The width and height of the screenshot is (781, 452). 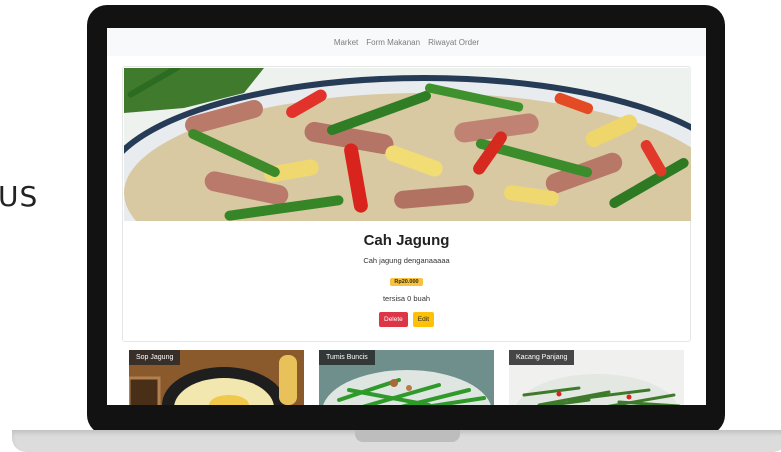 I want to click on nav-riwayat-order: Riwayat Order, so click(x=453, y=42).